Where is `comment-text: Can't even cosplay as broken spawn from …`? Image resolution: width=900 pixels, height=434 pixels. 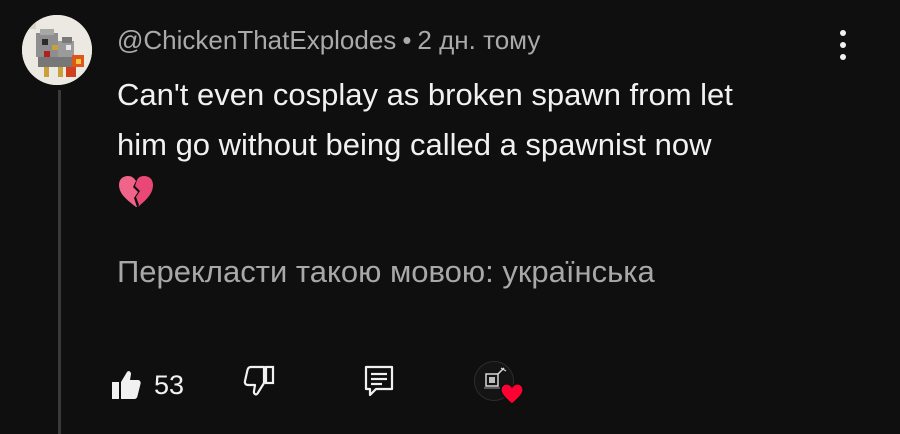
comment-text: Can't even cosplay as broken spawn from … is located at coordinates (425, 119).